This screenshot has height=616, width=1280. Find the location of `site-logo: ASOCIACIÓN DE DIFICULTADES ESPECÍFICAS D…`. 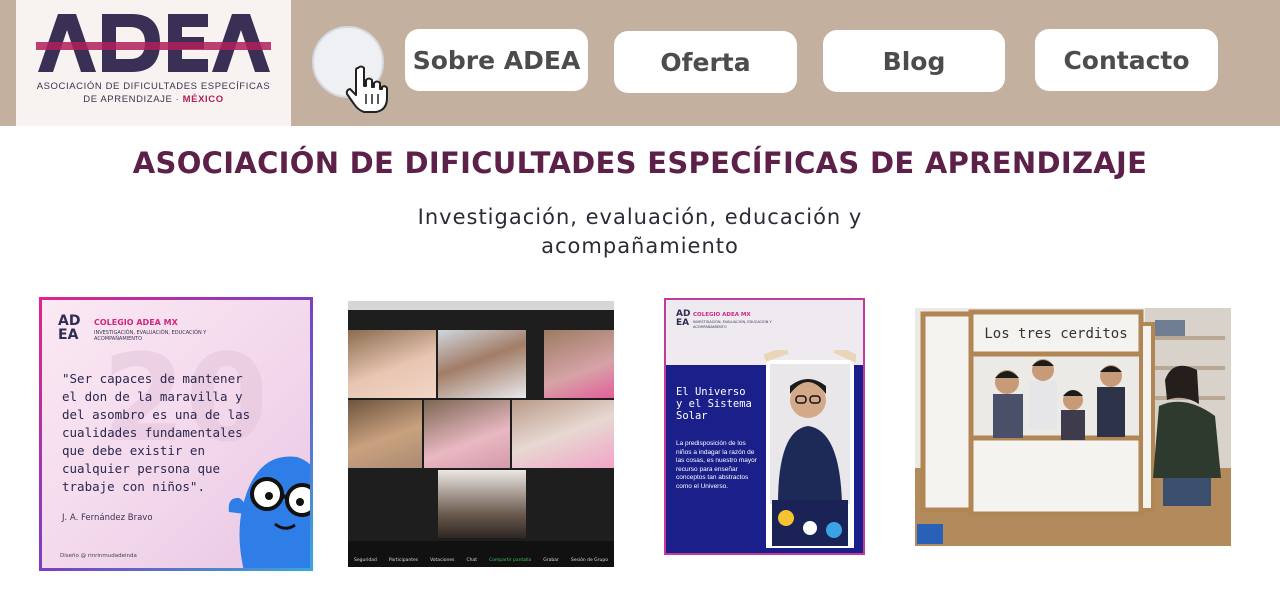

site-logo: ASOCIACIÓN DE DIFICULTADES ESPECÍFICAS D… is located at coordinates (153, 63).